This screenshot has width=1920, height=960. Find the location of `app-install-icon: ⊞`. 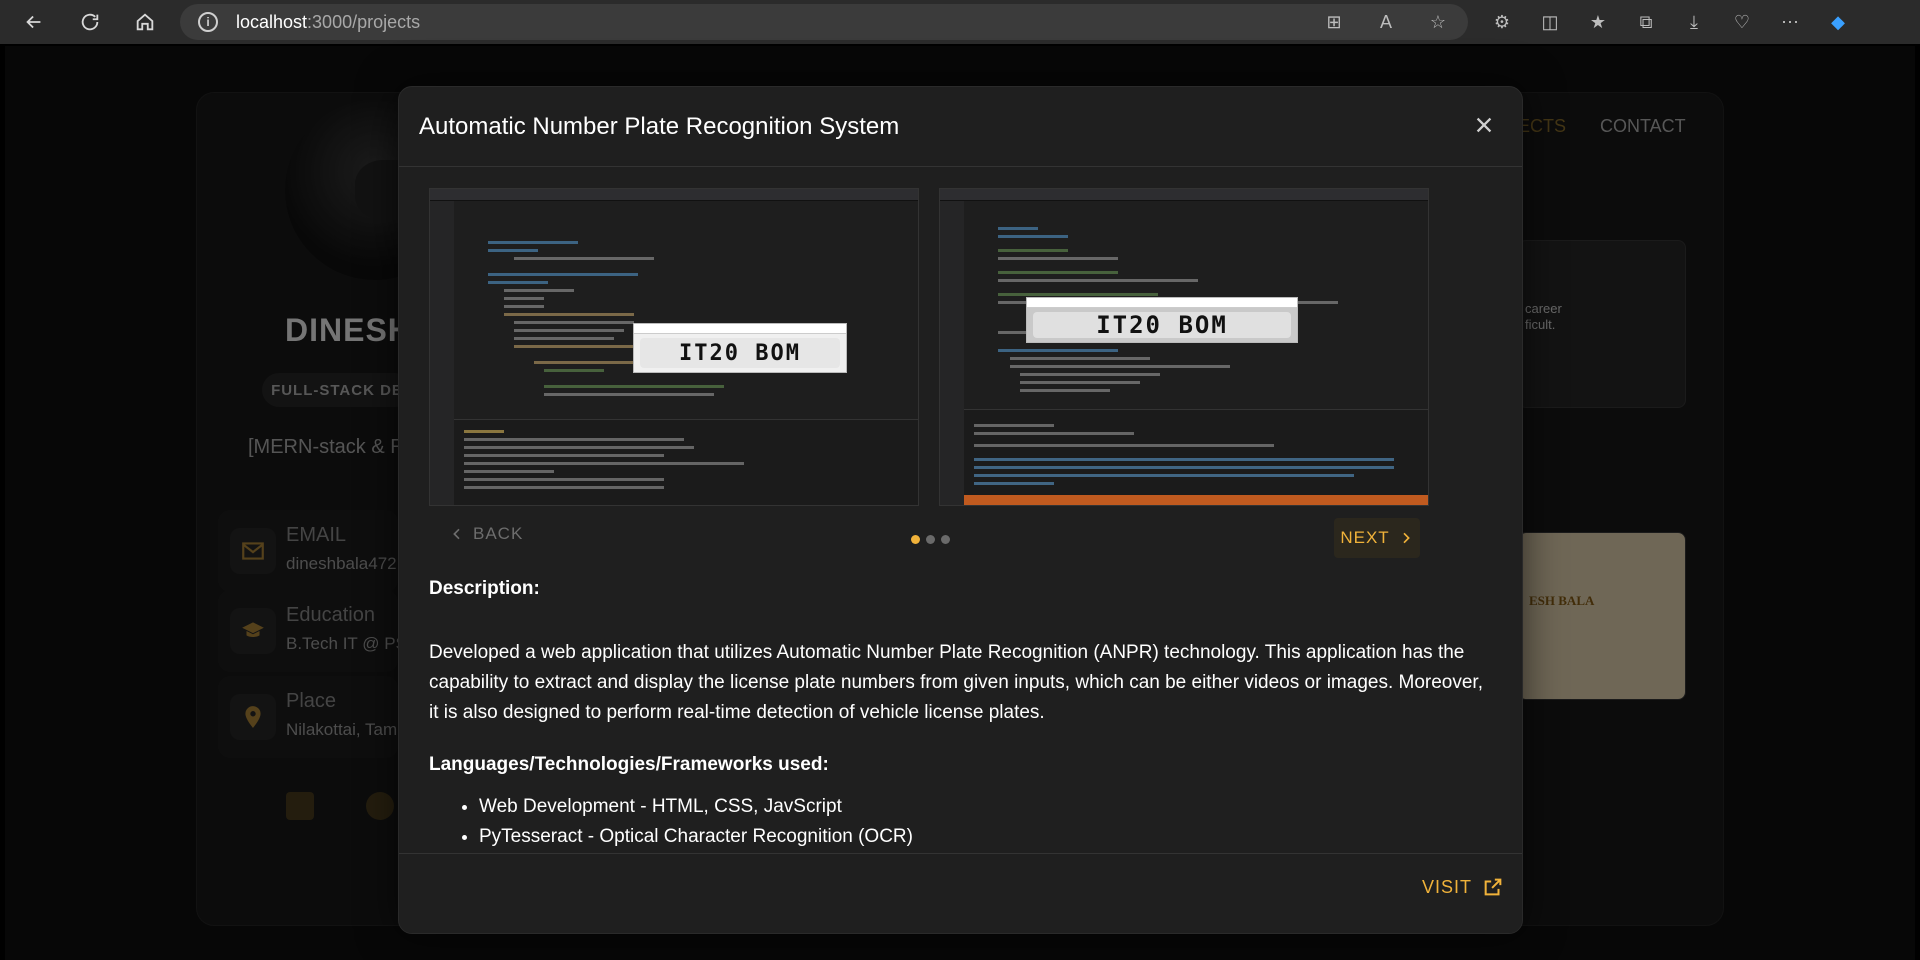

app-install-icon: ⊞ is located at coordinates (1334, 22).